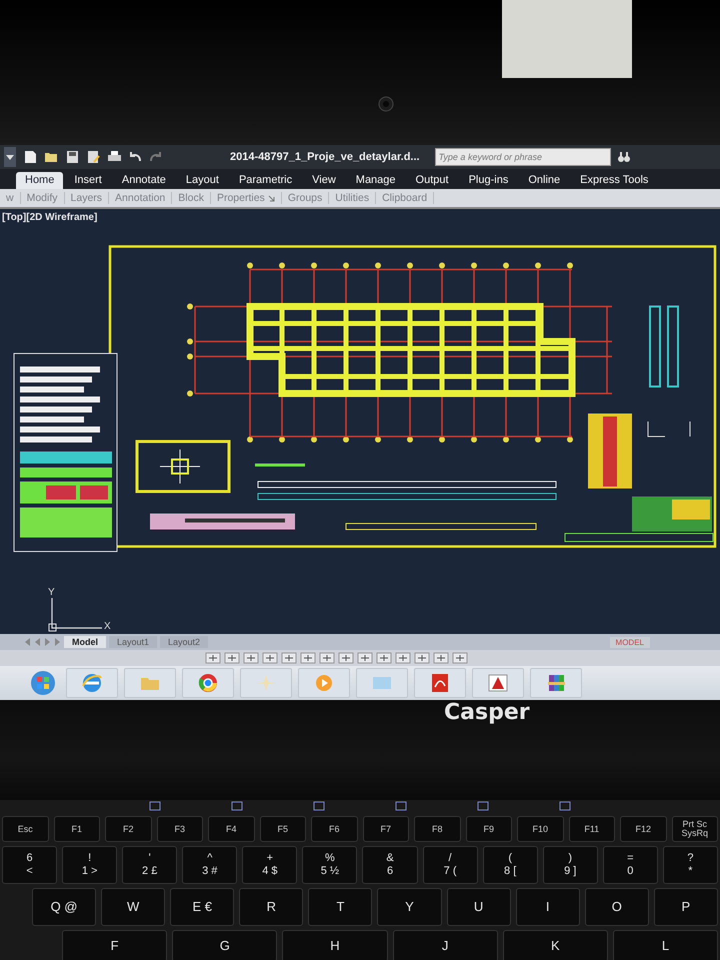 This screenshot has width=720, height=960. I want to click on keyboard-key: L, so click(665, 945).